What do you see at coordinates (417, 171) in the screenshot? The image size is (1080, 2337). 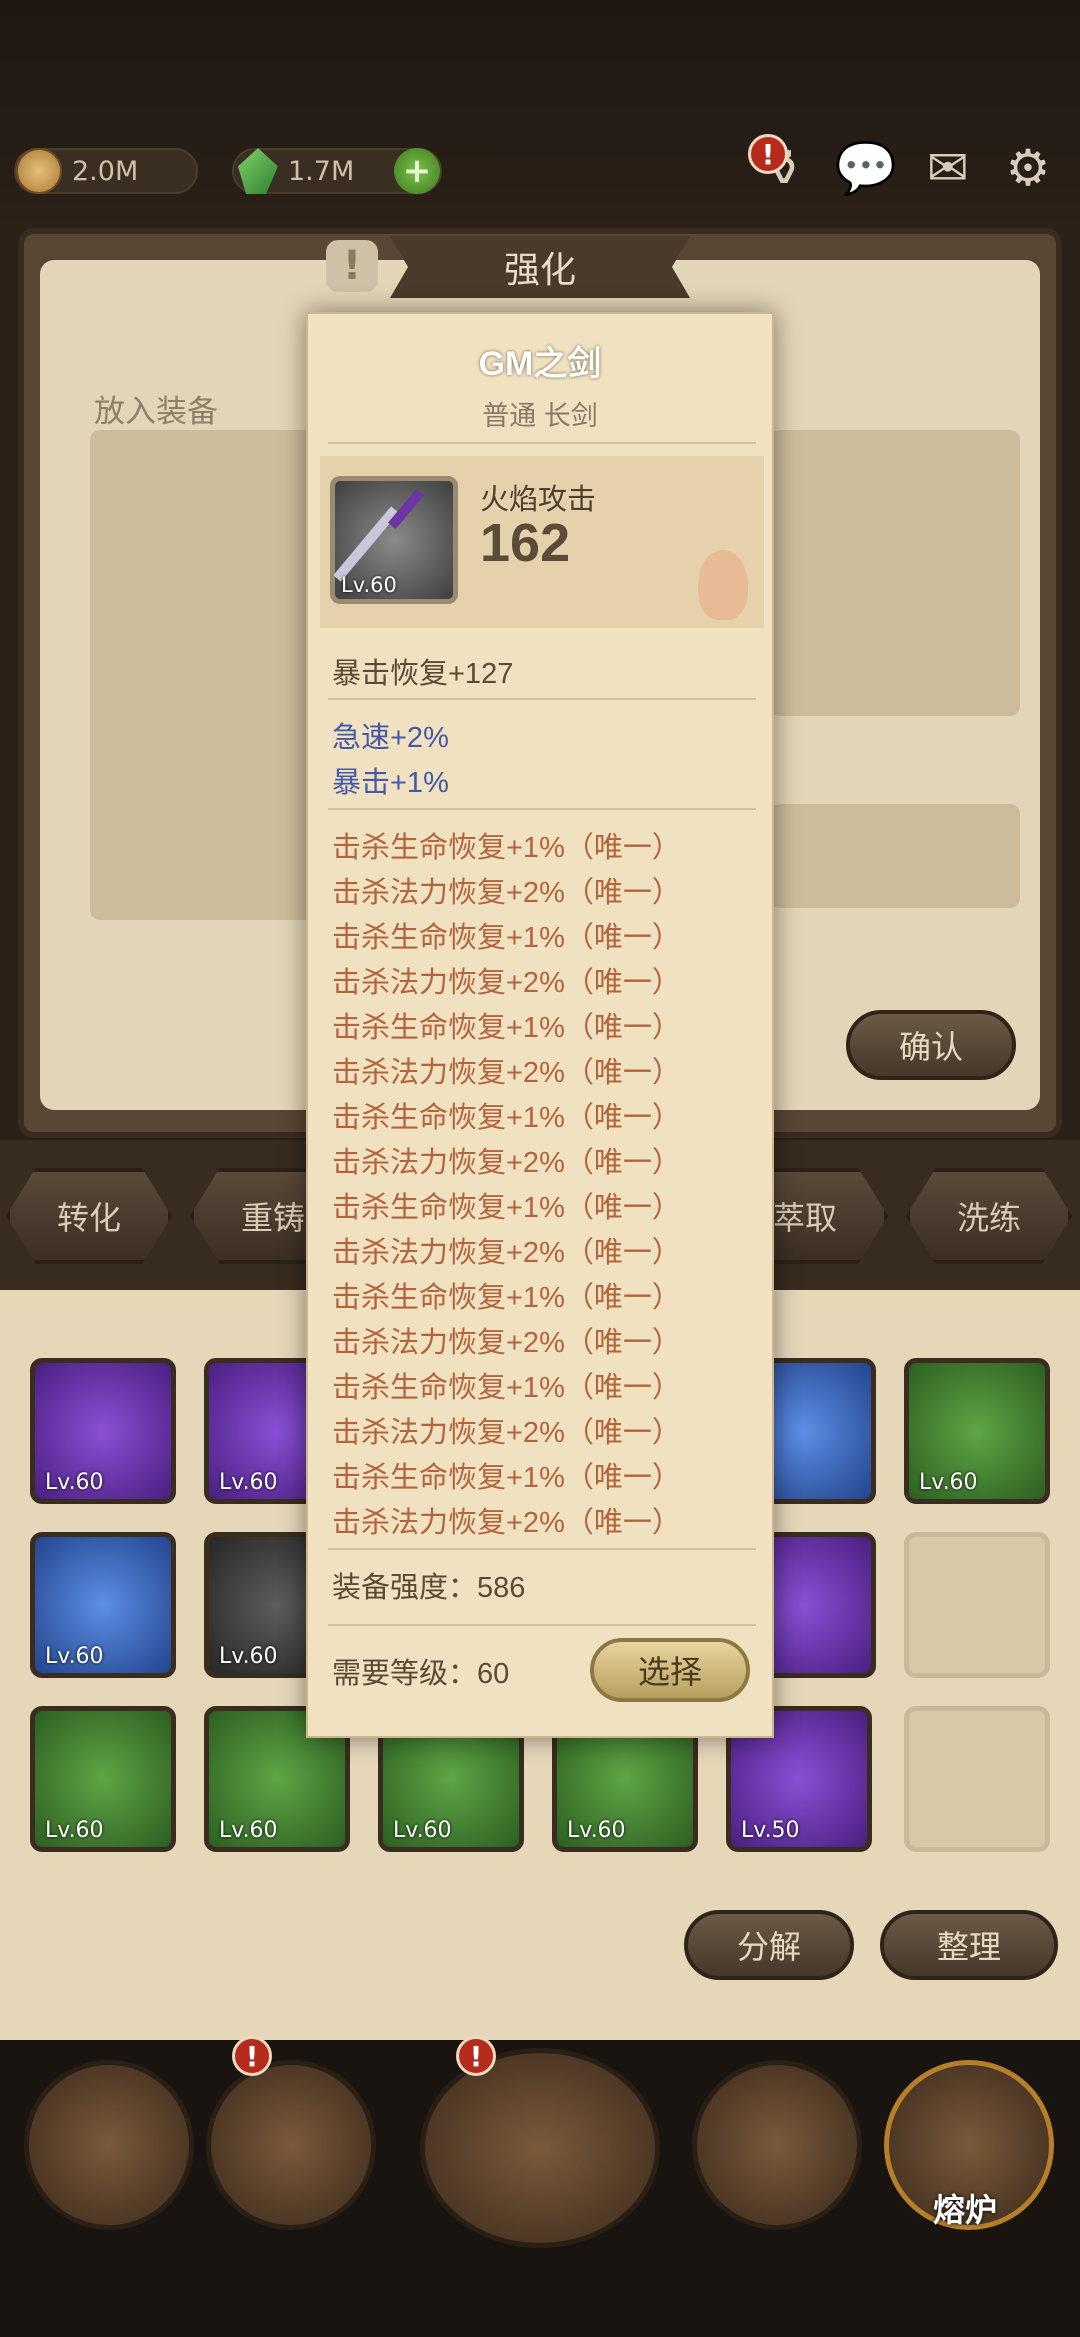 I see `add-gems-button: +` at bounding box center [417, 171].